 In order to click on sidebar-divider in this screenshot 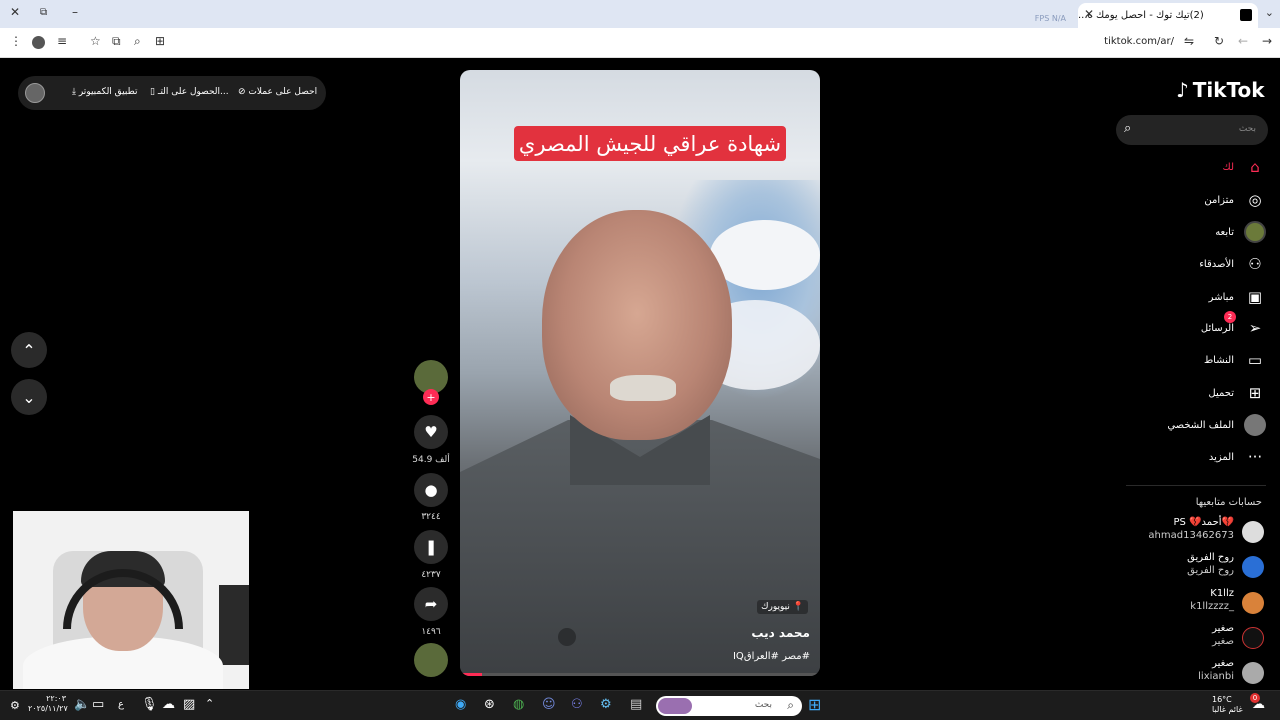, I will do `click(1196, 485)`.